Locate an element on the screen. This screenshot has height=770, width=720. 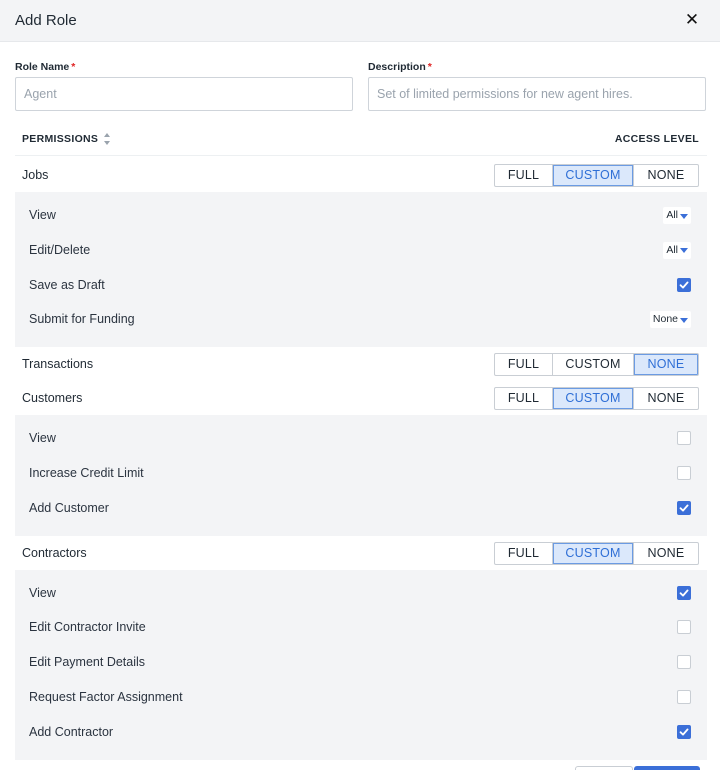
save-button is located at coordinates (667, 768).